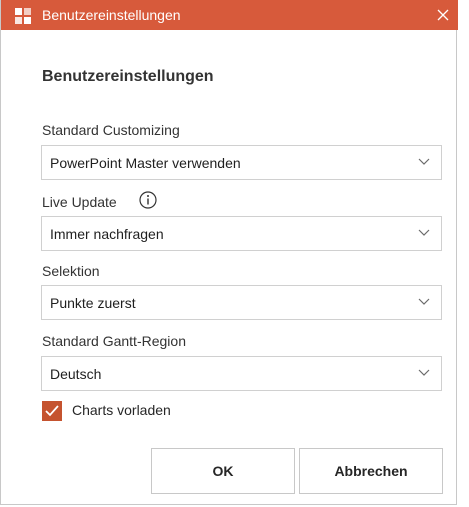 This screenshot has width=469, height=507. What do you see at coordinates (23, 16) in the screenshot?
I see `app-logo-icon` at bounding box center [23, 16].